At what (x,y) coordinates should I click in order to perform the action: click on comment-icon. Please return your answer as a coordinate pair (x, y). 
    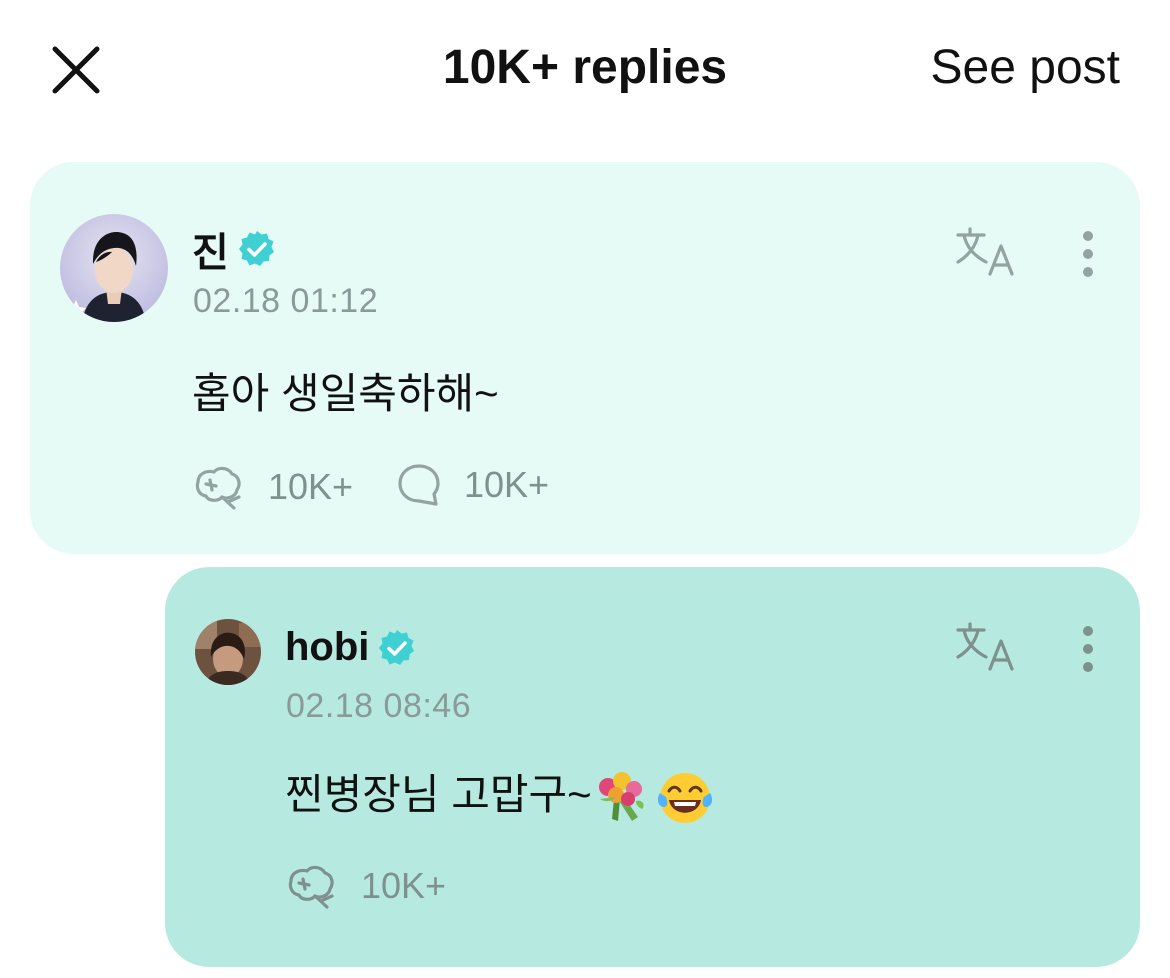
    Looking at the image, I should click on (419, 485).